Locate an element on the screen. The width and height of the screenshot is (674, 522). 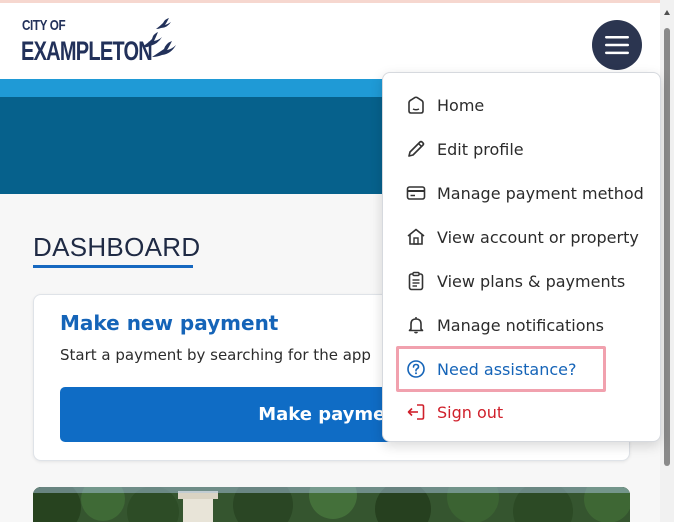
bell-icon is located at coordinates (416, 325).